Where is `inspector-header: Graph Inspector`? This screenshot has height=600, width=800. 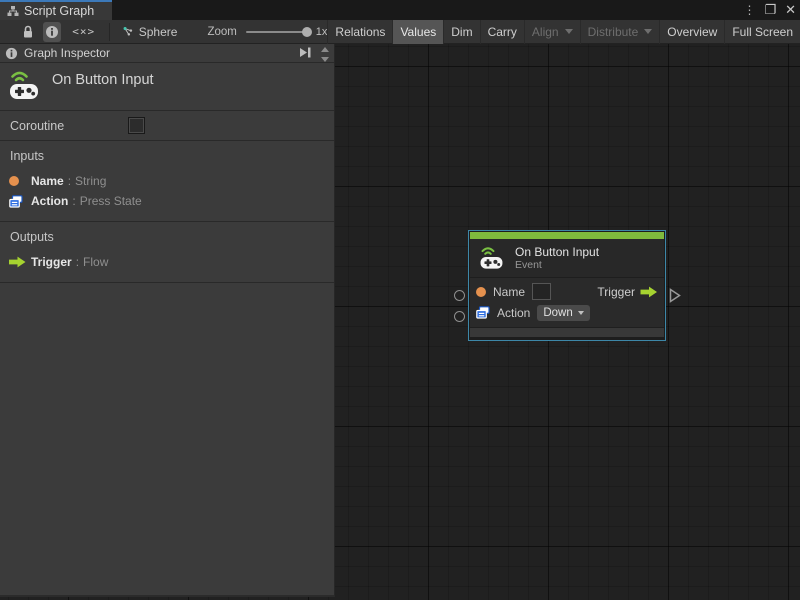
inspector-header: Graph Inspector is located at coordinates (167, 53).